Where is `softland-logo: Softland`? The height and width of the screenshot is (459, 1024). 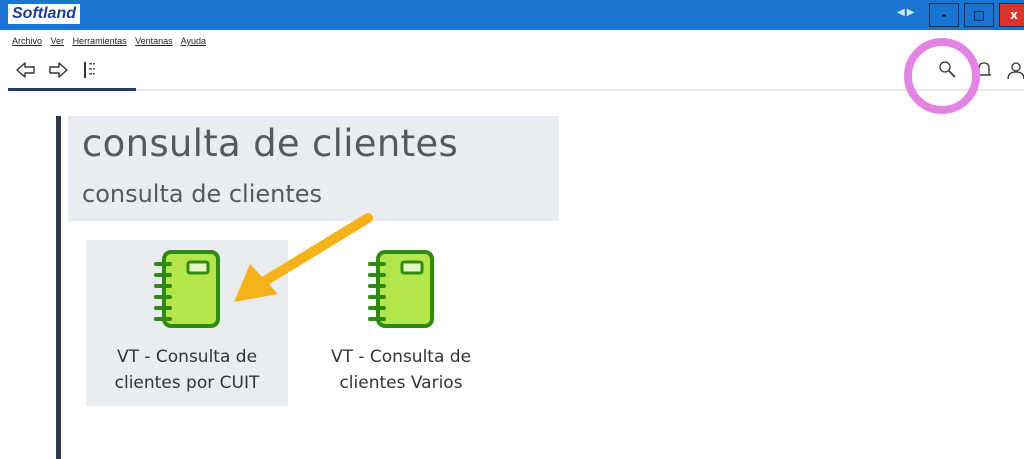 softland-logo: Softland is located at coordinates (44, 14).